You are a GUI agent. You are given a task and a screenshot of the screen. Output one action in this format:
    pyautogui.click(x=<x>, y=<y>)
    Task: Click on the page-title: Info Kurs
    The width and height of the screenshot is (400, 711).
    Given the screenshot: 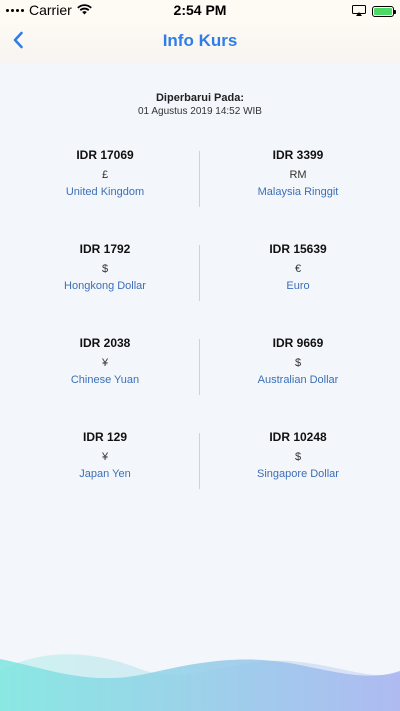 What is the action you would take?
    pyautogui.click(x=200, y=40)
    